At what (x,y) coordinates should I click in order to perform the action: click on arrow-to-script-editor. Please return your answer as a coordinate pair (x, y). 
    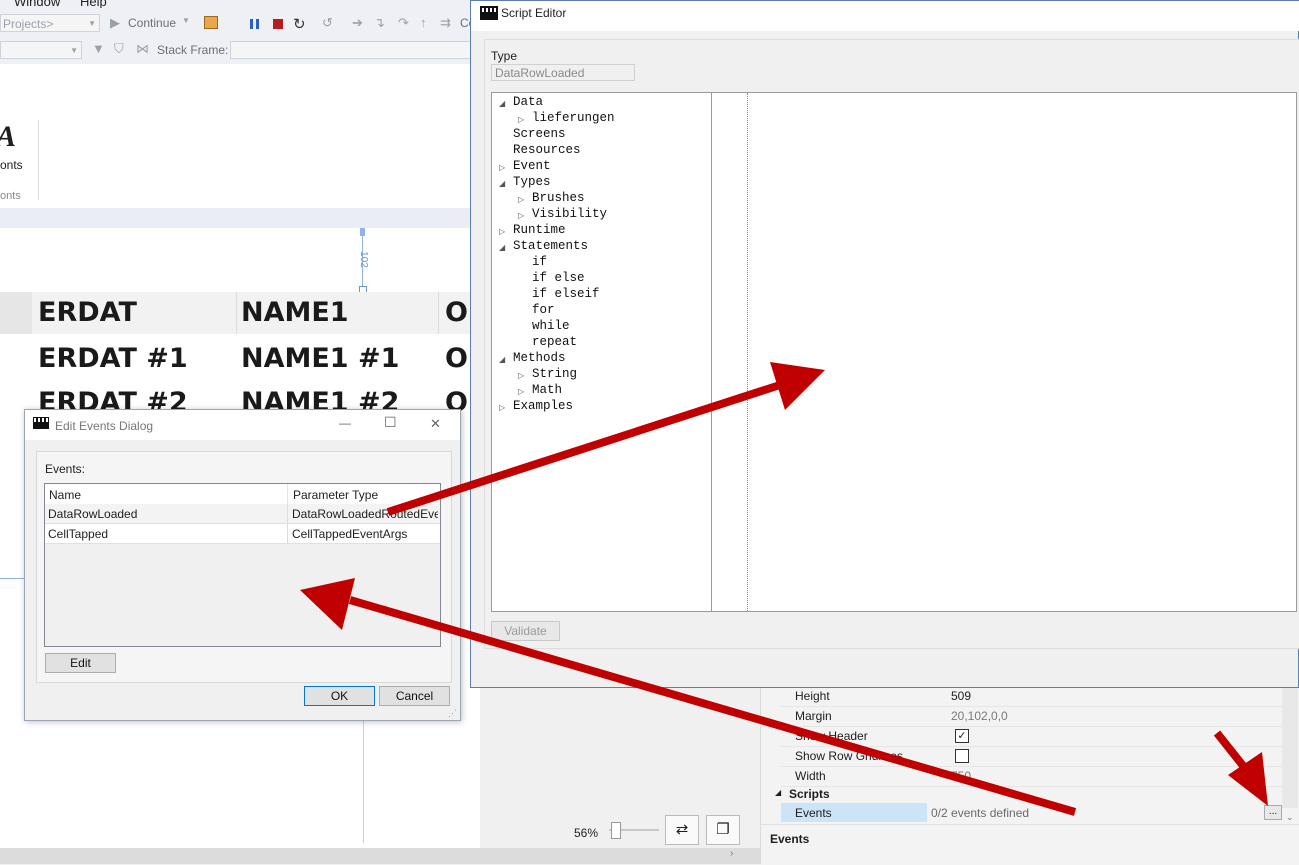
    Looking at the image, I should click on (584, 448).